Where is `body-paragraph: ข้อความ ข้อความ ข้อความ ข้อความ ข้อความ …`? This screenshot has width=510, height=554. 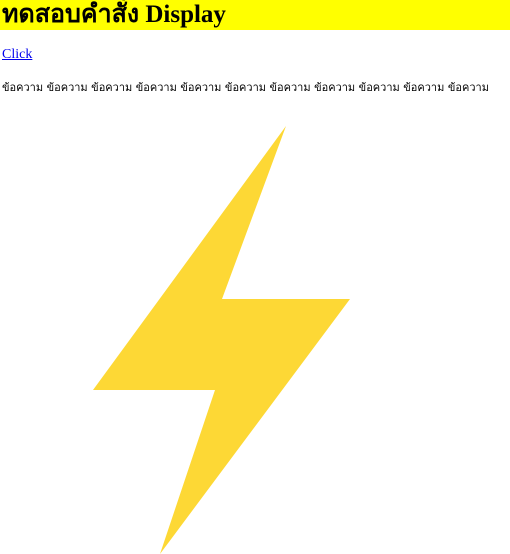 body-paragraph: ข้อความ ข้อความ ข้อความ ข้อความ ข้อความ … is located at coordinates (245, 87).